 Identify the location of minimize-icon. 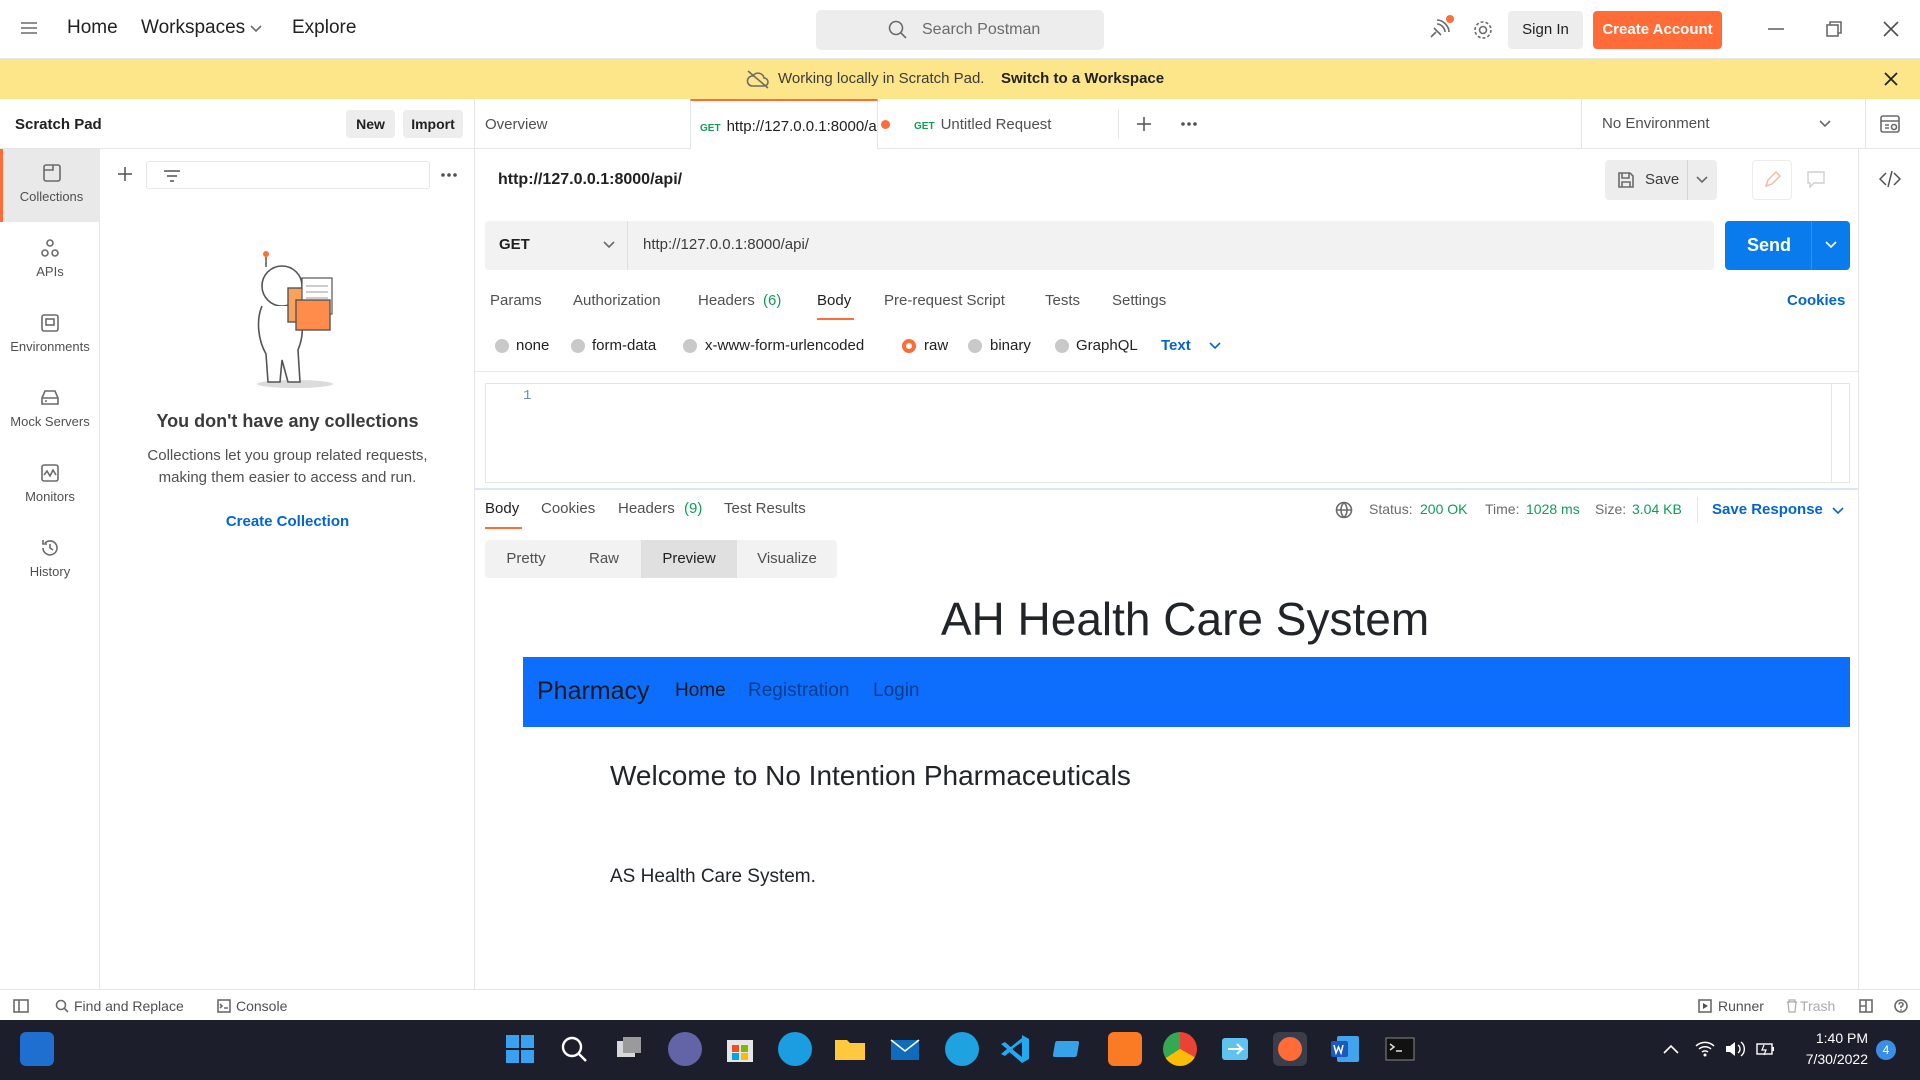
(1776, 29).